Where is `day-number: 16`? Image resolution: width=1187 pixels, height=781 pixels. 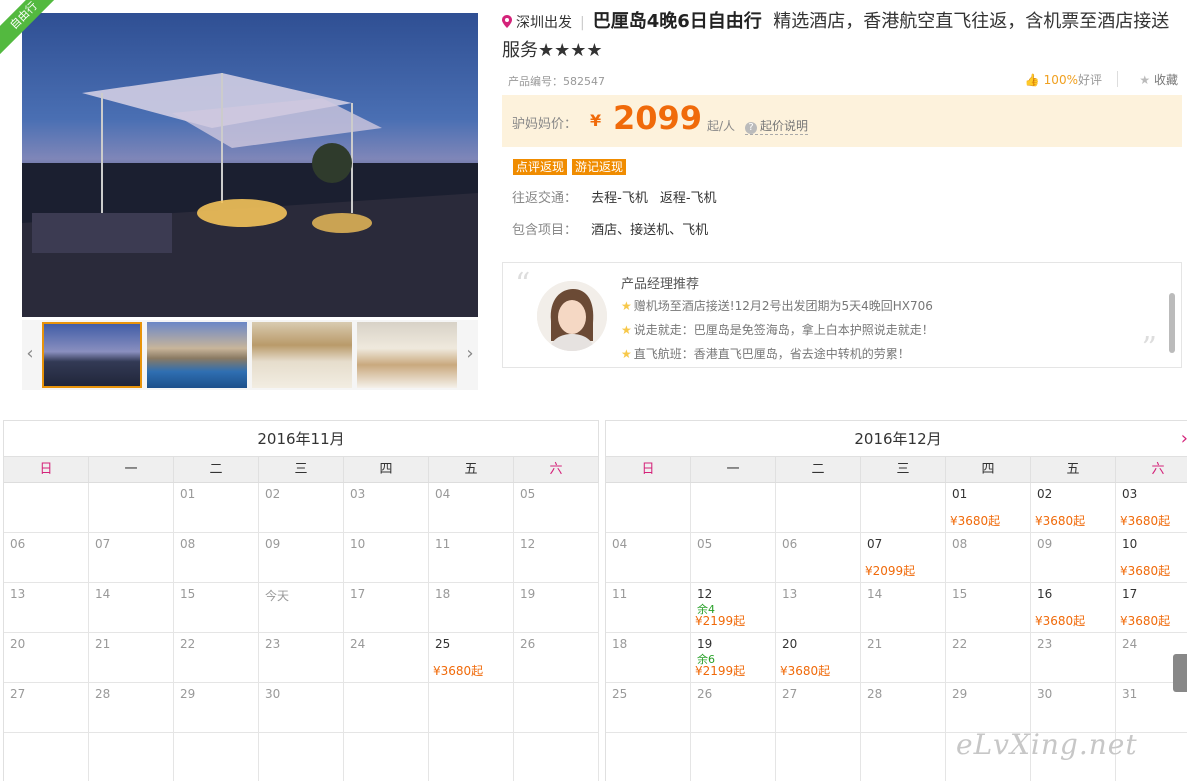
day-number: 16 is located at coordinates (1045, 594).